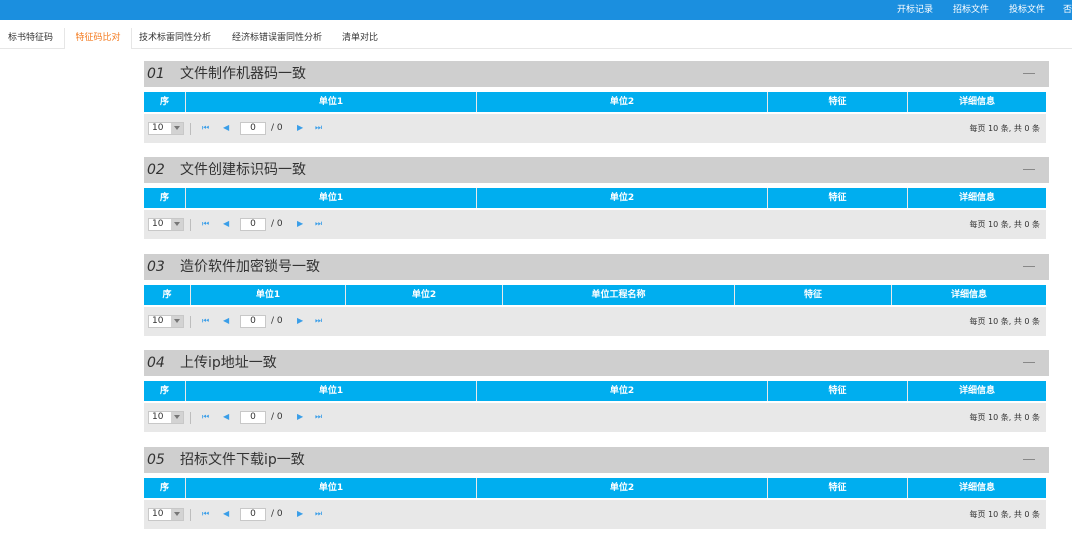 The image size is (1072, 541). Describe the element at coordinates (228, 363) in the screenshot. I see `section-title: 上传ip地址一致` at that location.